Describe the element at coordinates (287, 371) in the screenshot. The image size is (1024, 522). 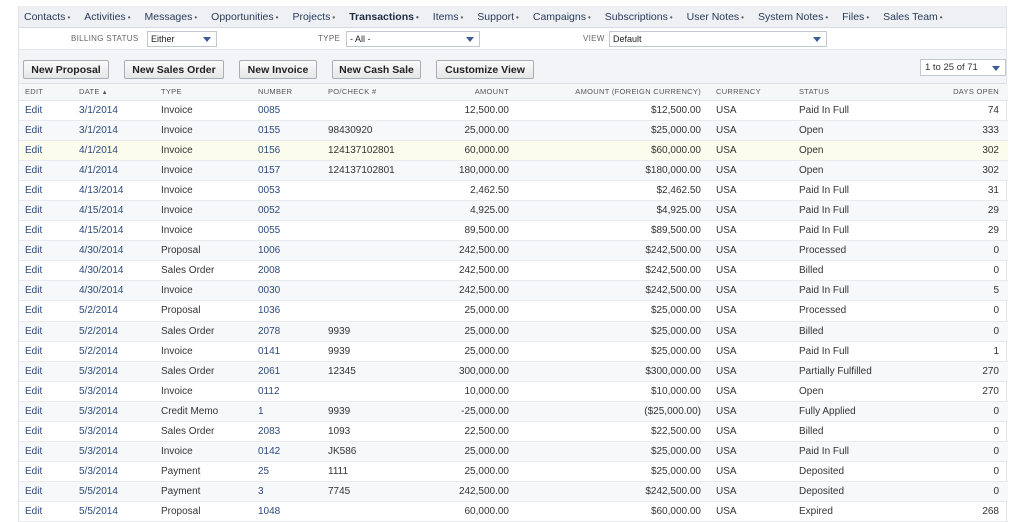
I see `number-link: 2061` at that location.